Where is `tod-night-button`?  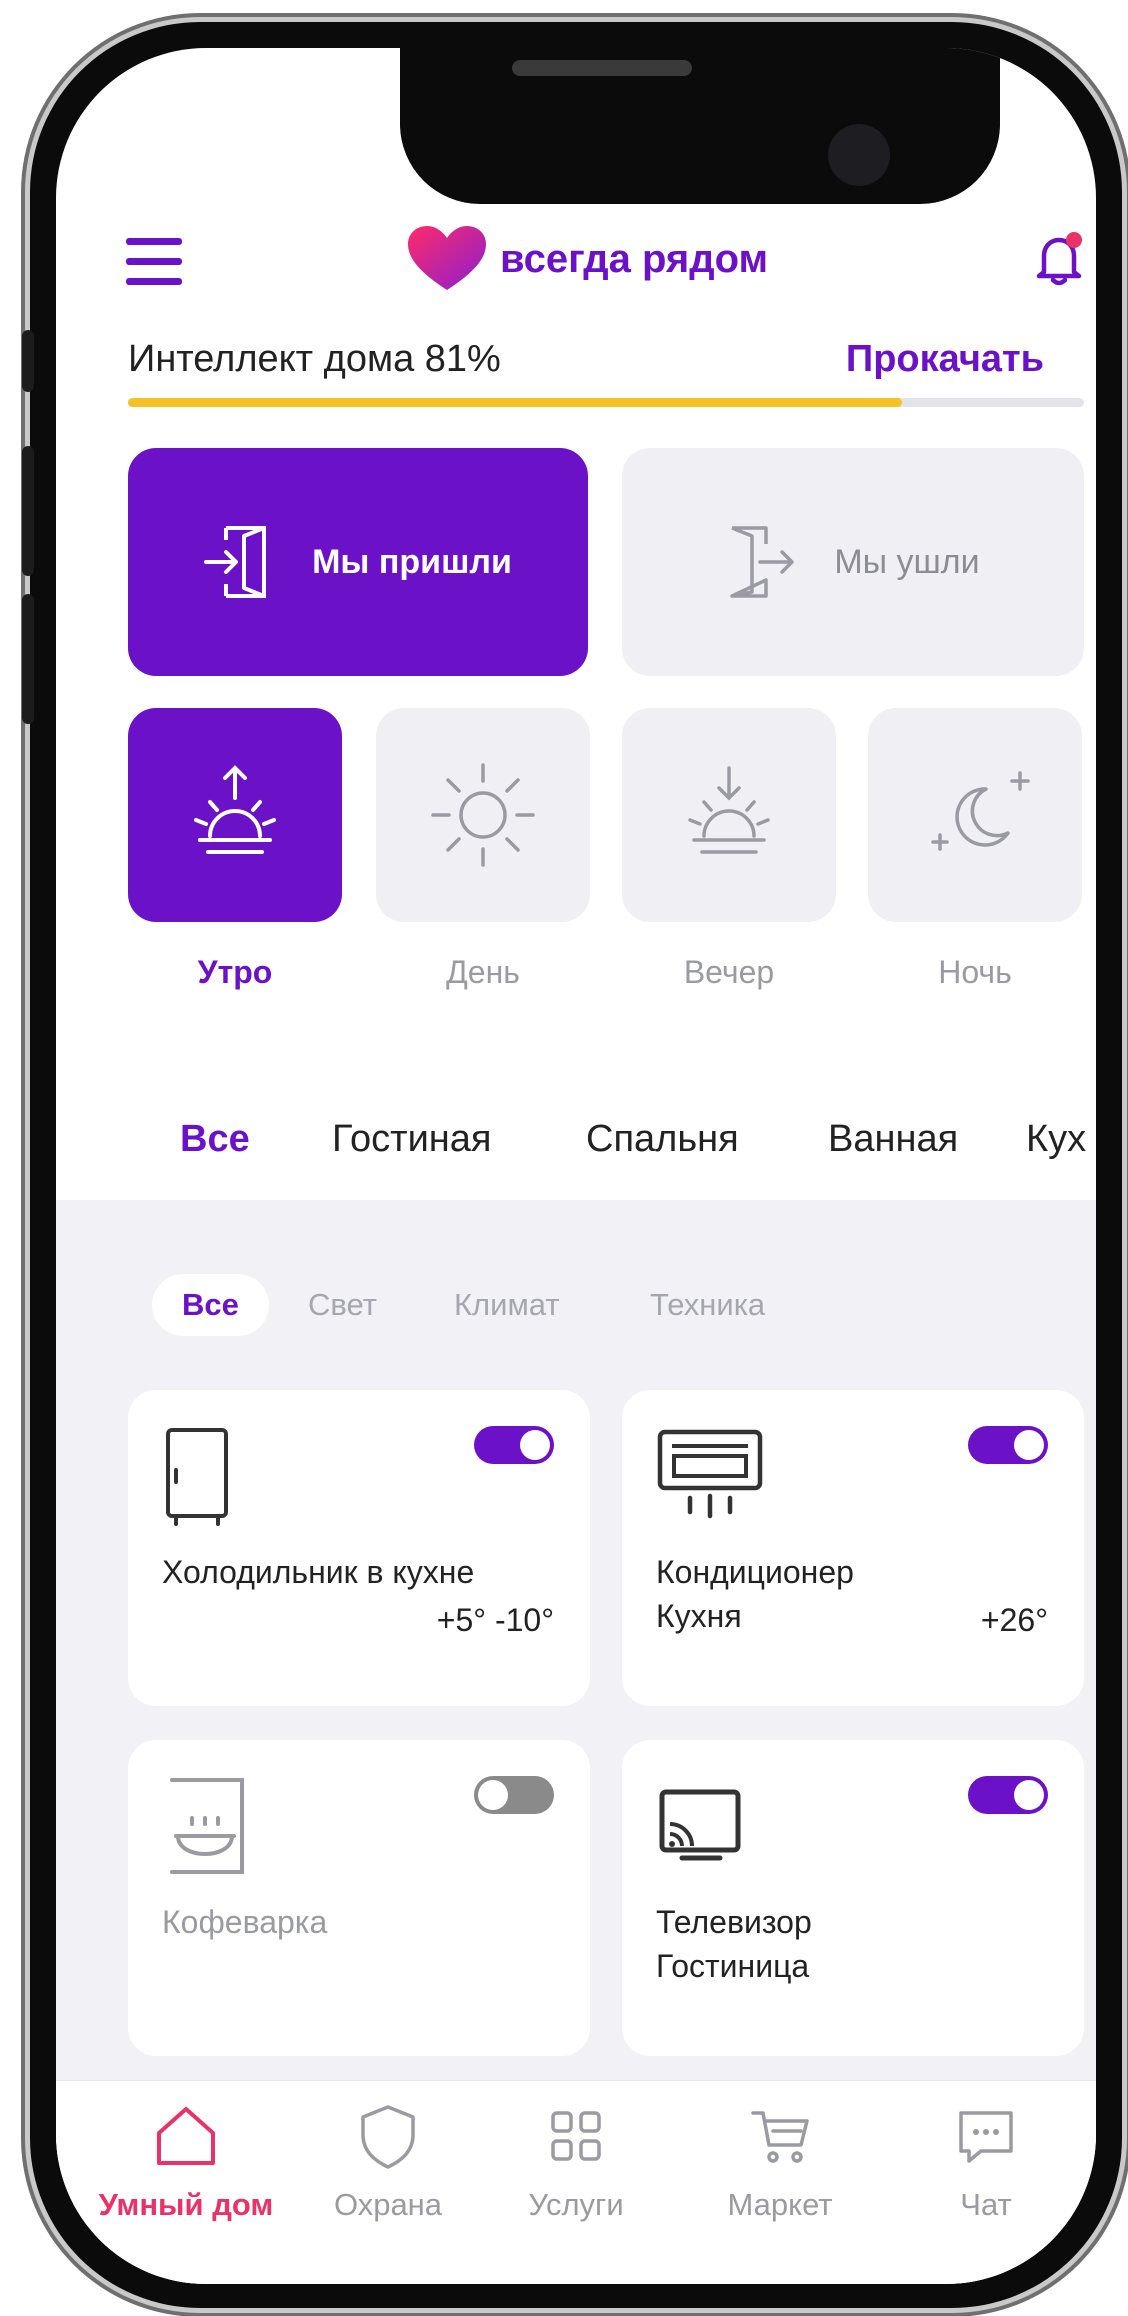 tod-night-button is located at coordinates (975, 815).